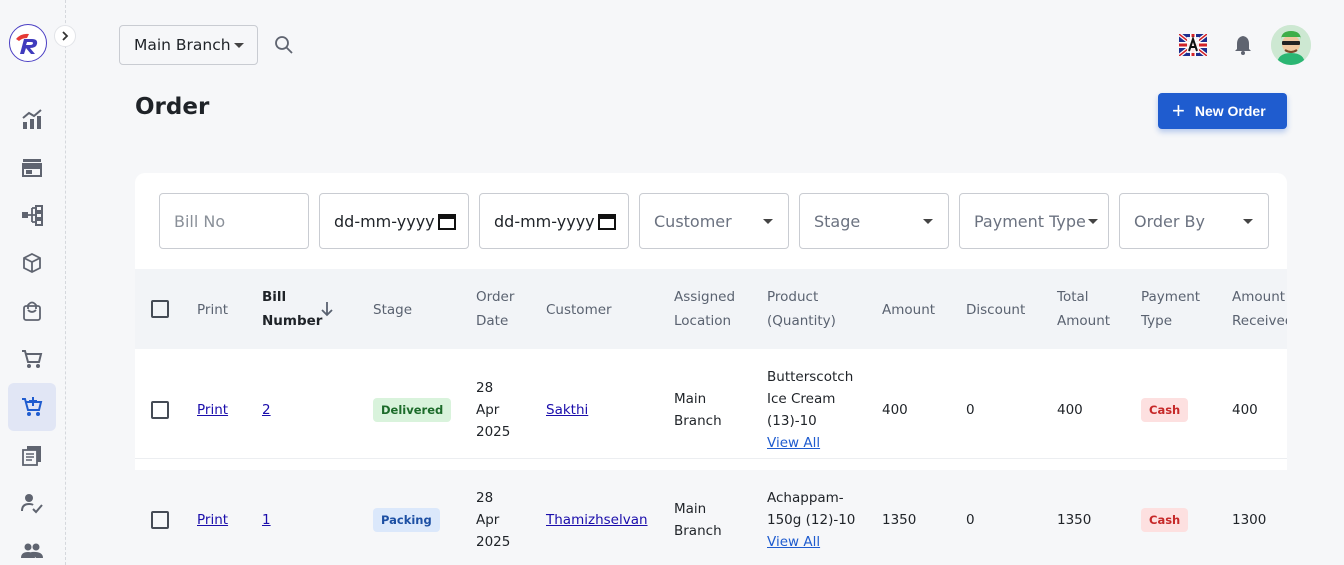 This screenshot has height=565, width=1344. I want to click on nav-invoices, so click(32, 455).